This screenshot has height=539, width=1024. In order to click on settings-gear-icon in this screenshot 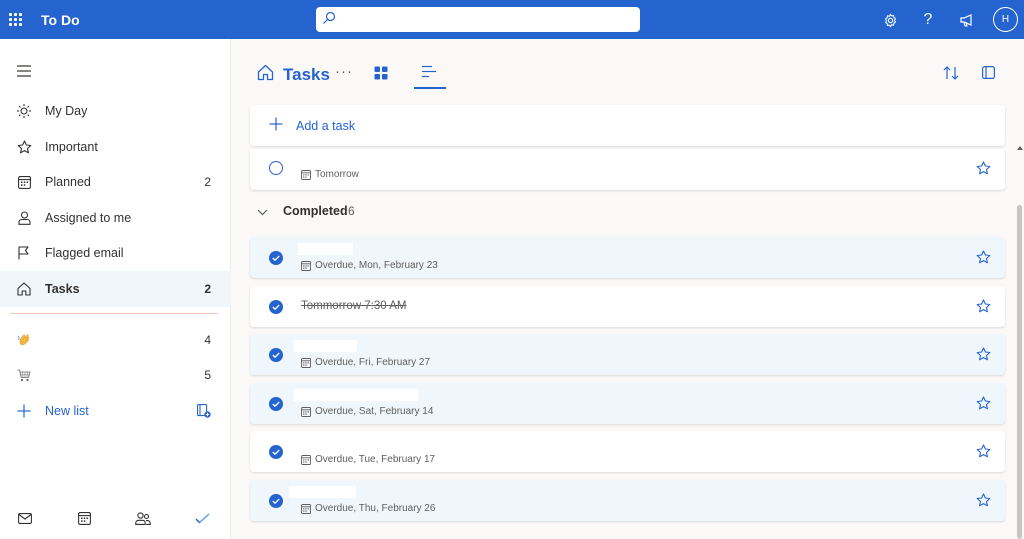, I will do `click(890, 20)`.